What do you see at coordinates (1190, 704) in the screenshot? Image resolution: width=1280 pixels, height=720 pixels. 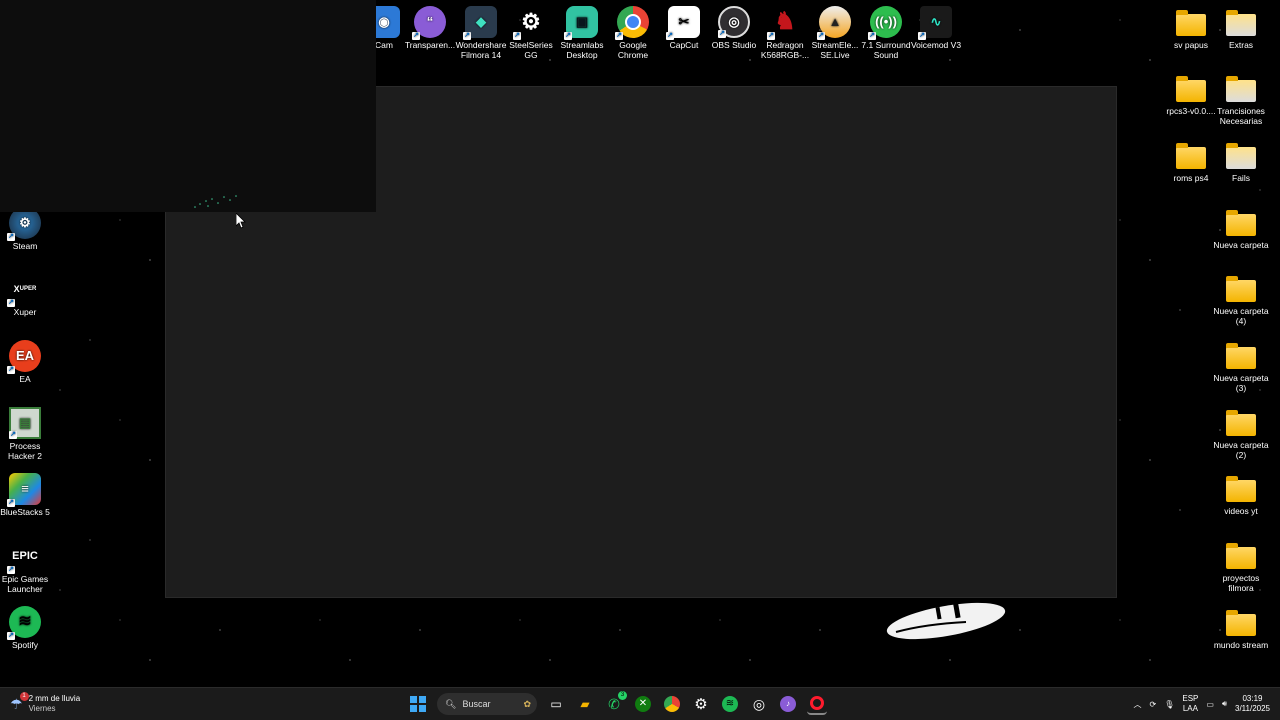 I see `language-indicator: ESP LAA` at bounding box center [1190, 704].